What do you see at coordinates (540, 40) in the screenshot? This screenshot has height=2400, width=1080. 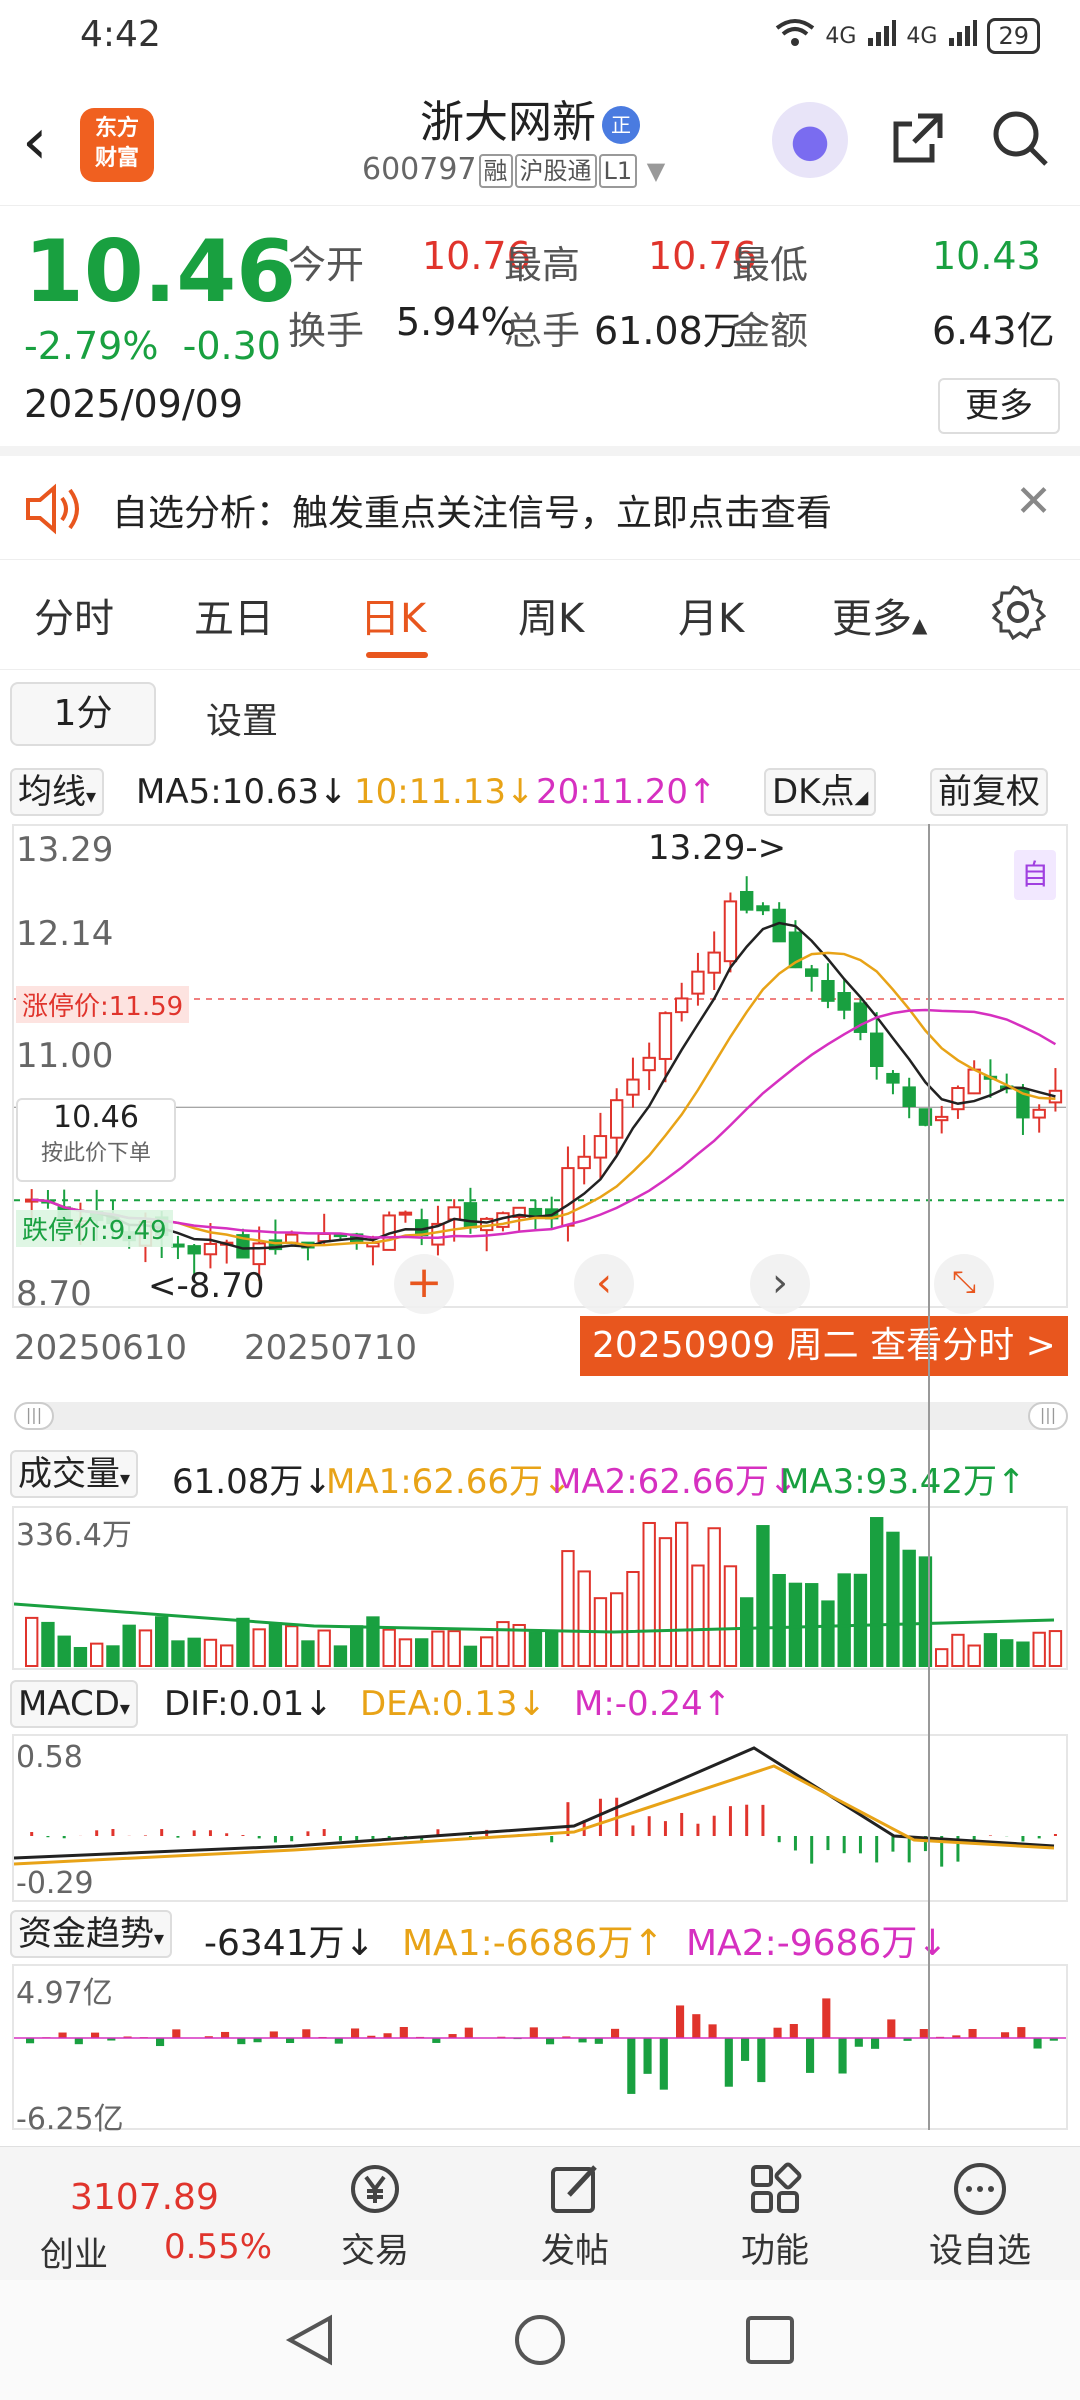 I see `status-bar: 4:42 4G 4G 29` at bounding box center [540, 40].